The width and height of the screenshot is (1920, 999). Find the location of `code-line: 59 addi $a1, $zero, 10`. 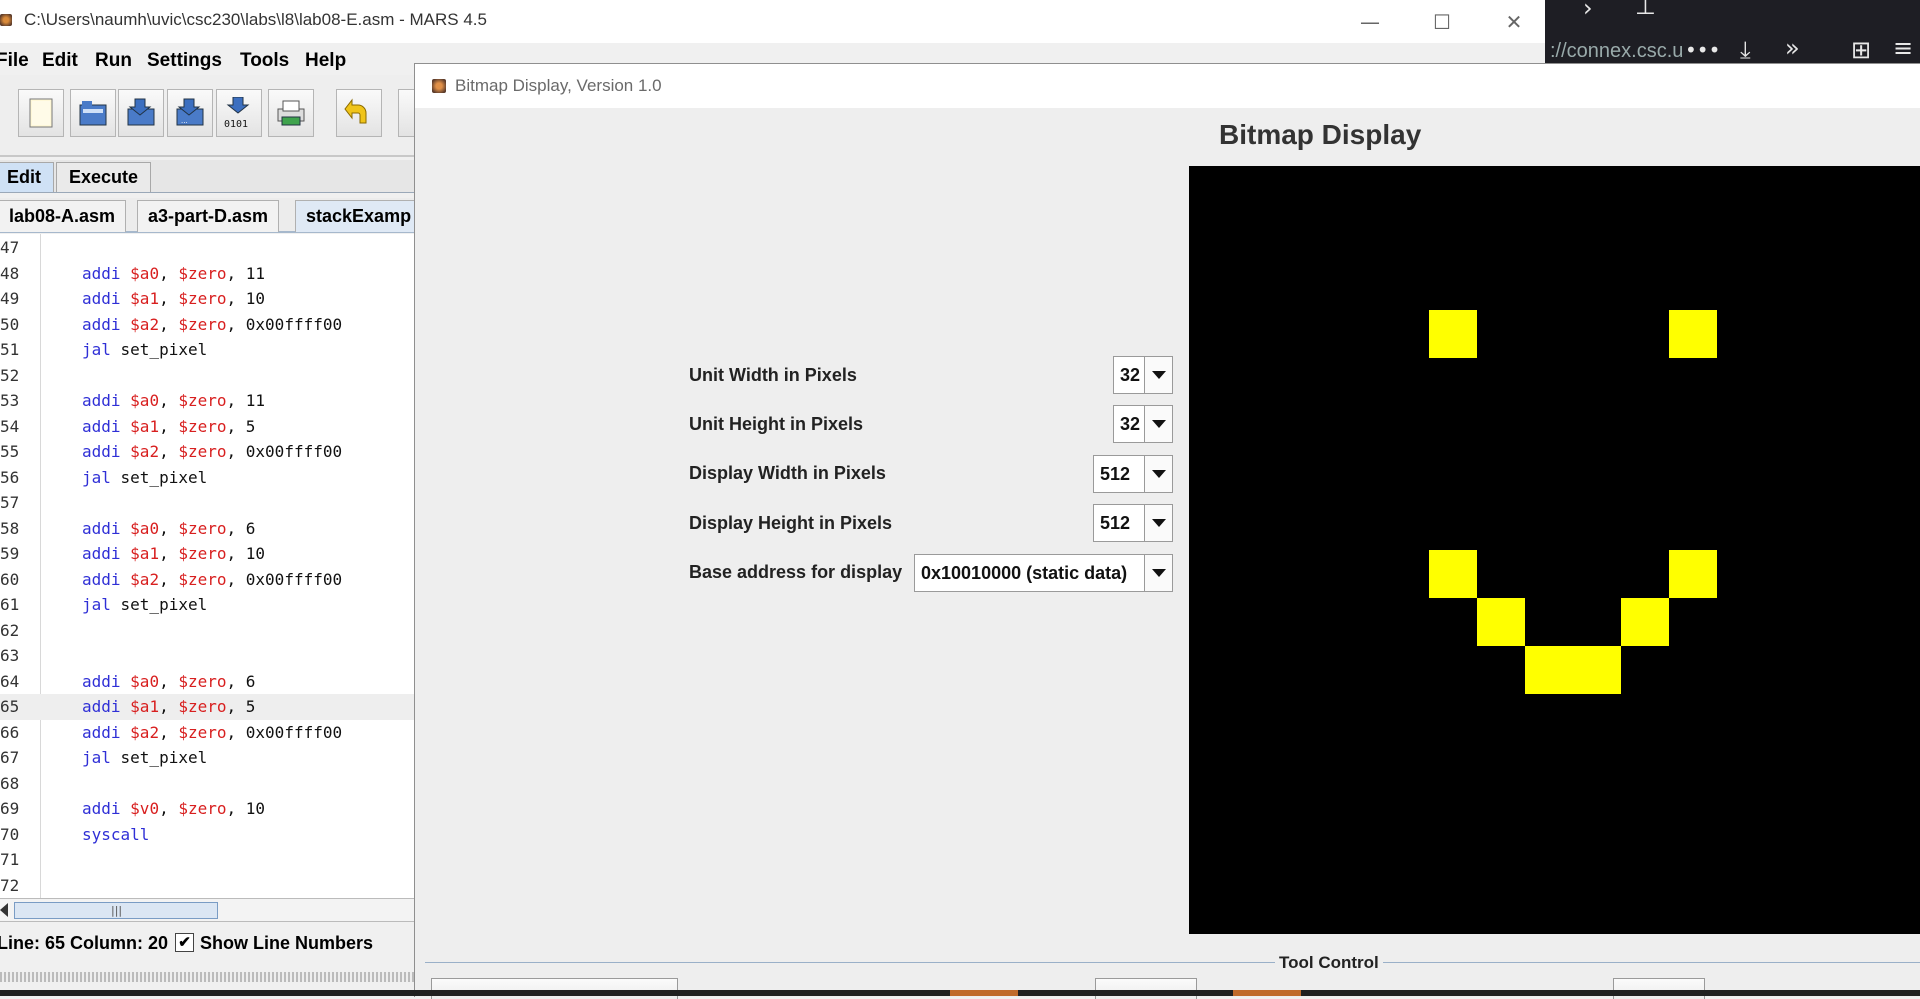

code-line: 59 addi $a1, $zero, 10 is located at coordinates (207, 554).